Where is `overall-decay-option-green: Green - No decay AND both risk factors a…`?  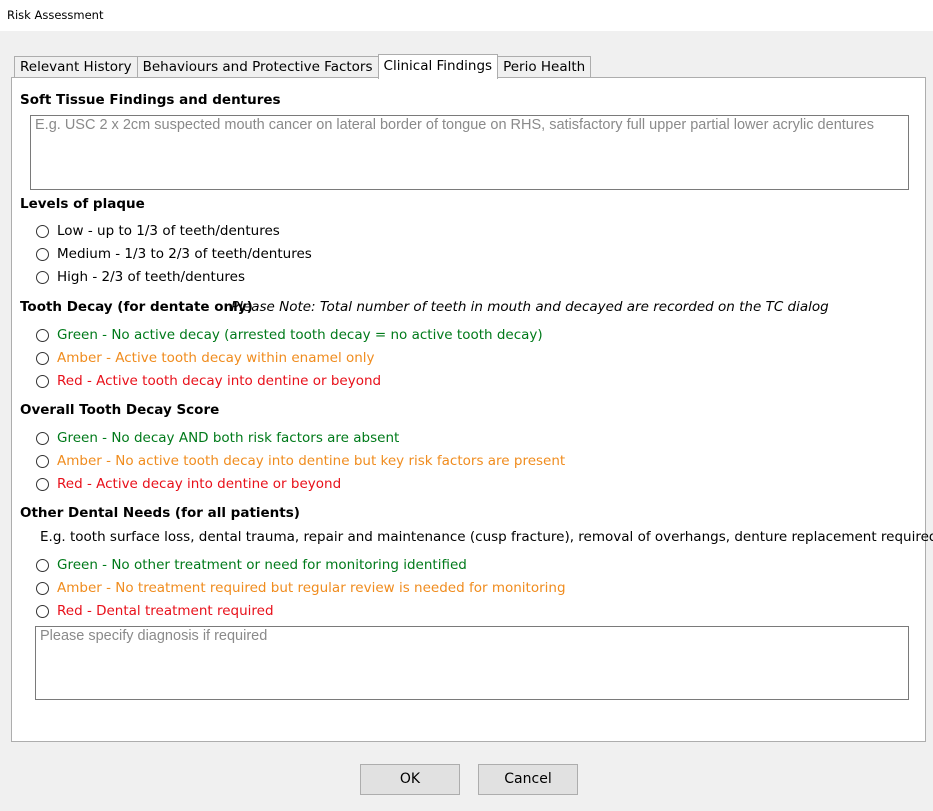 overall-decay-option-green: Green - No decay AND both risk factors a… is located at coordinates (217, 438).